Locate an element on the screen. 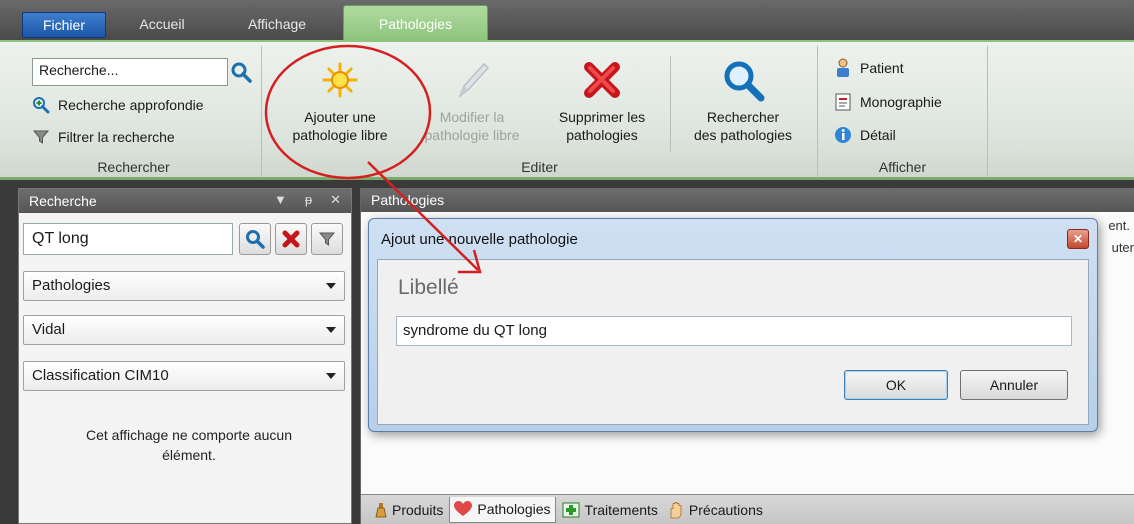  group-label-rechercher: Rechercher is located at coordinates (133, 167).